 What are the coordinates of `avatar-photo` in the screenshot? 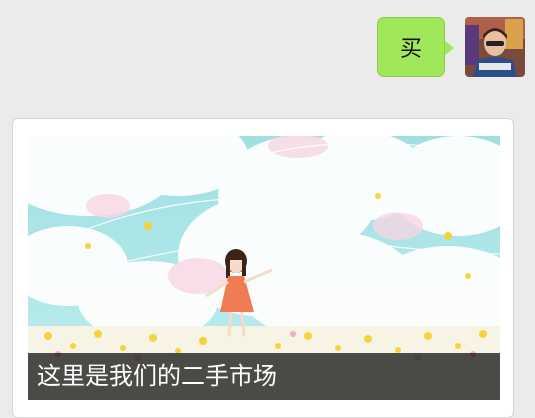 It's located at (495, 47).